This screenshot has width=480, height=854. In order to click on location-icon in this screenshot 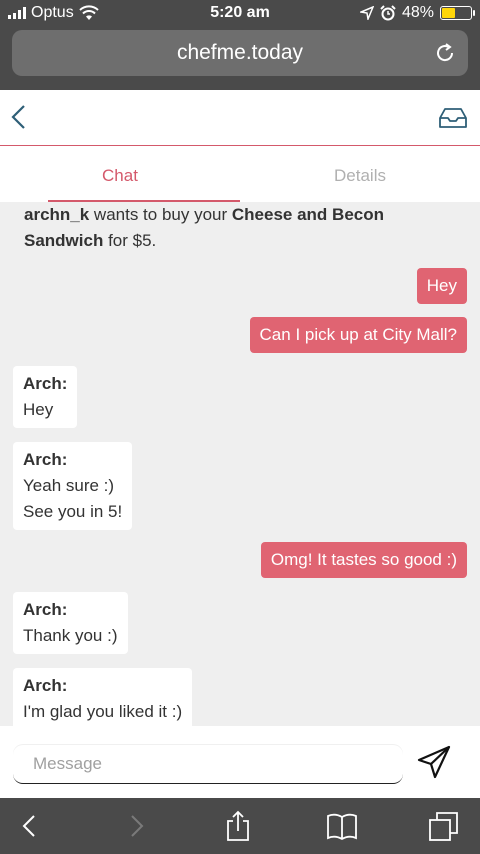, I will do `click(366, 13)`.